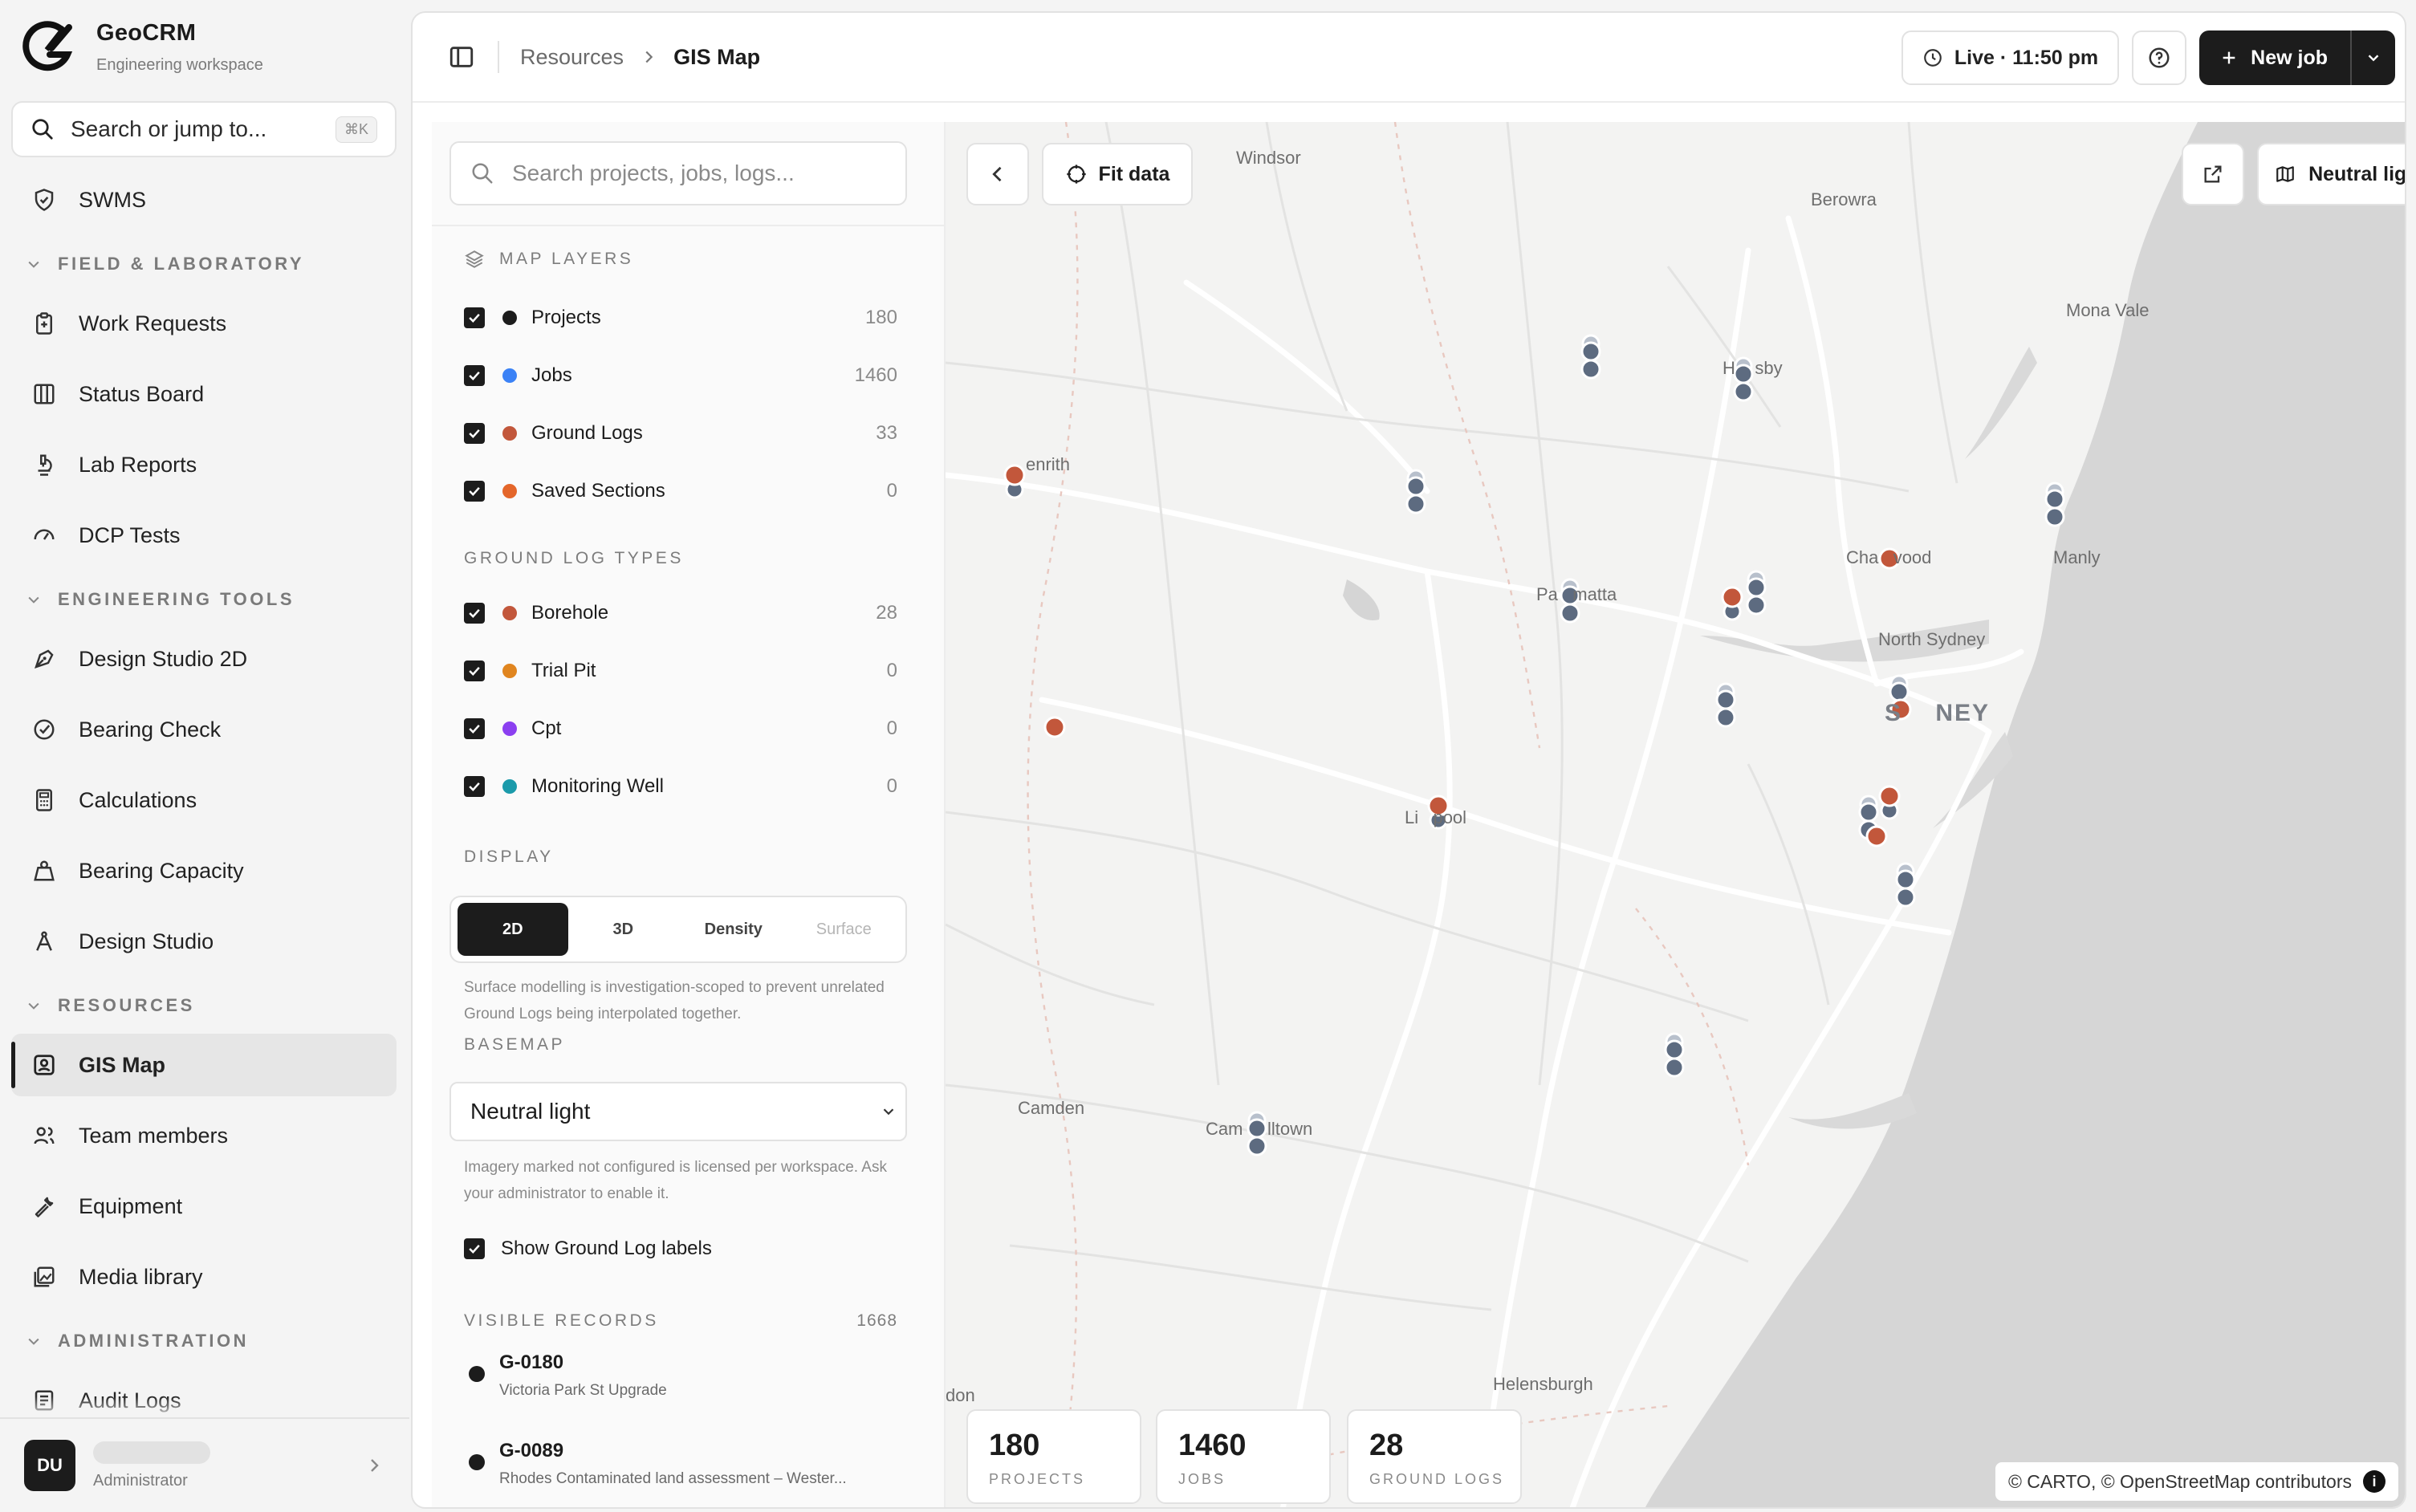  What do you see at coordinates (587, 433) in the screenshot?
I see `layer-name: Ground Logs` at bounding box center [587, 433].